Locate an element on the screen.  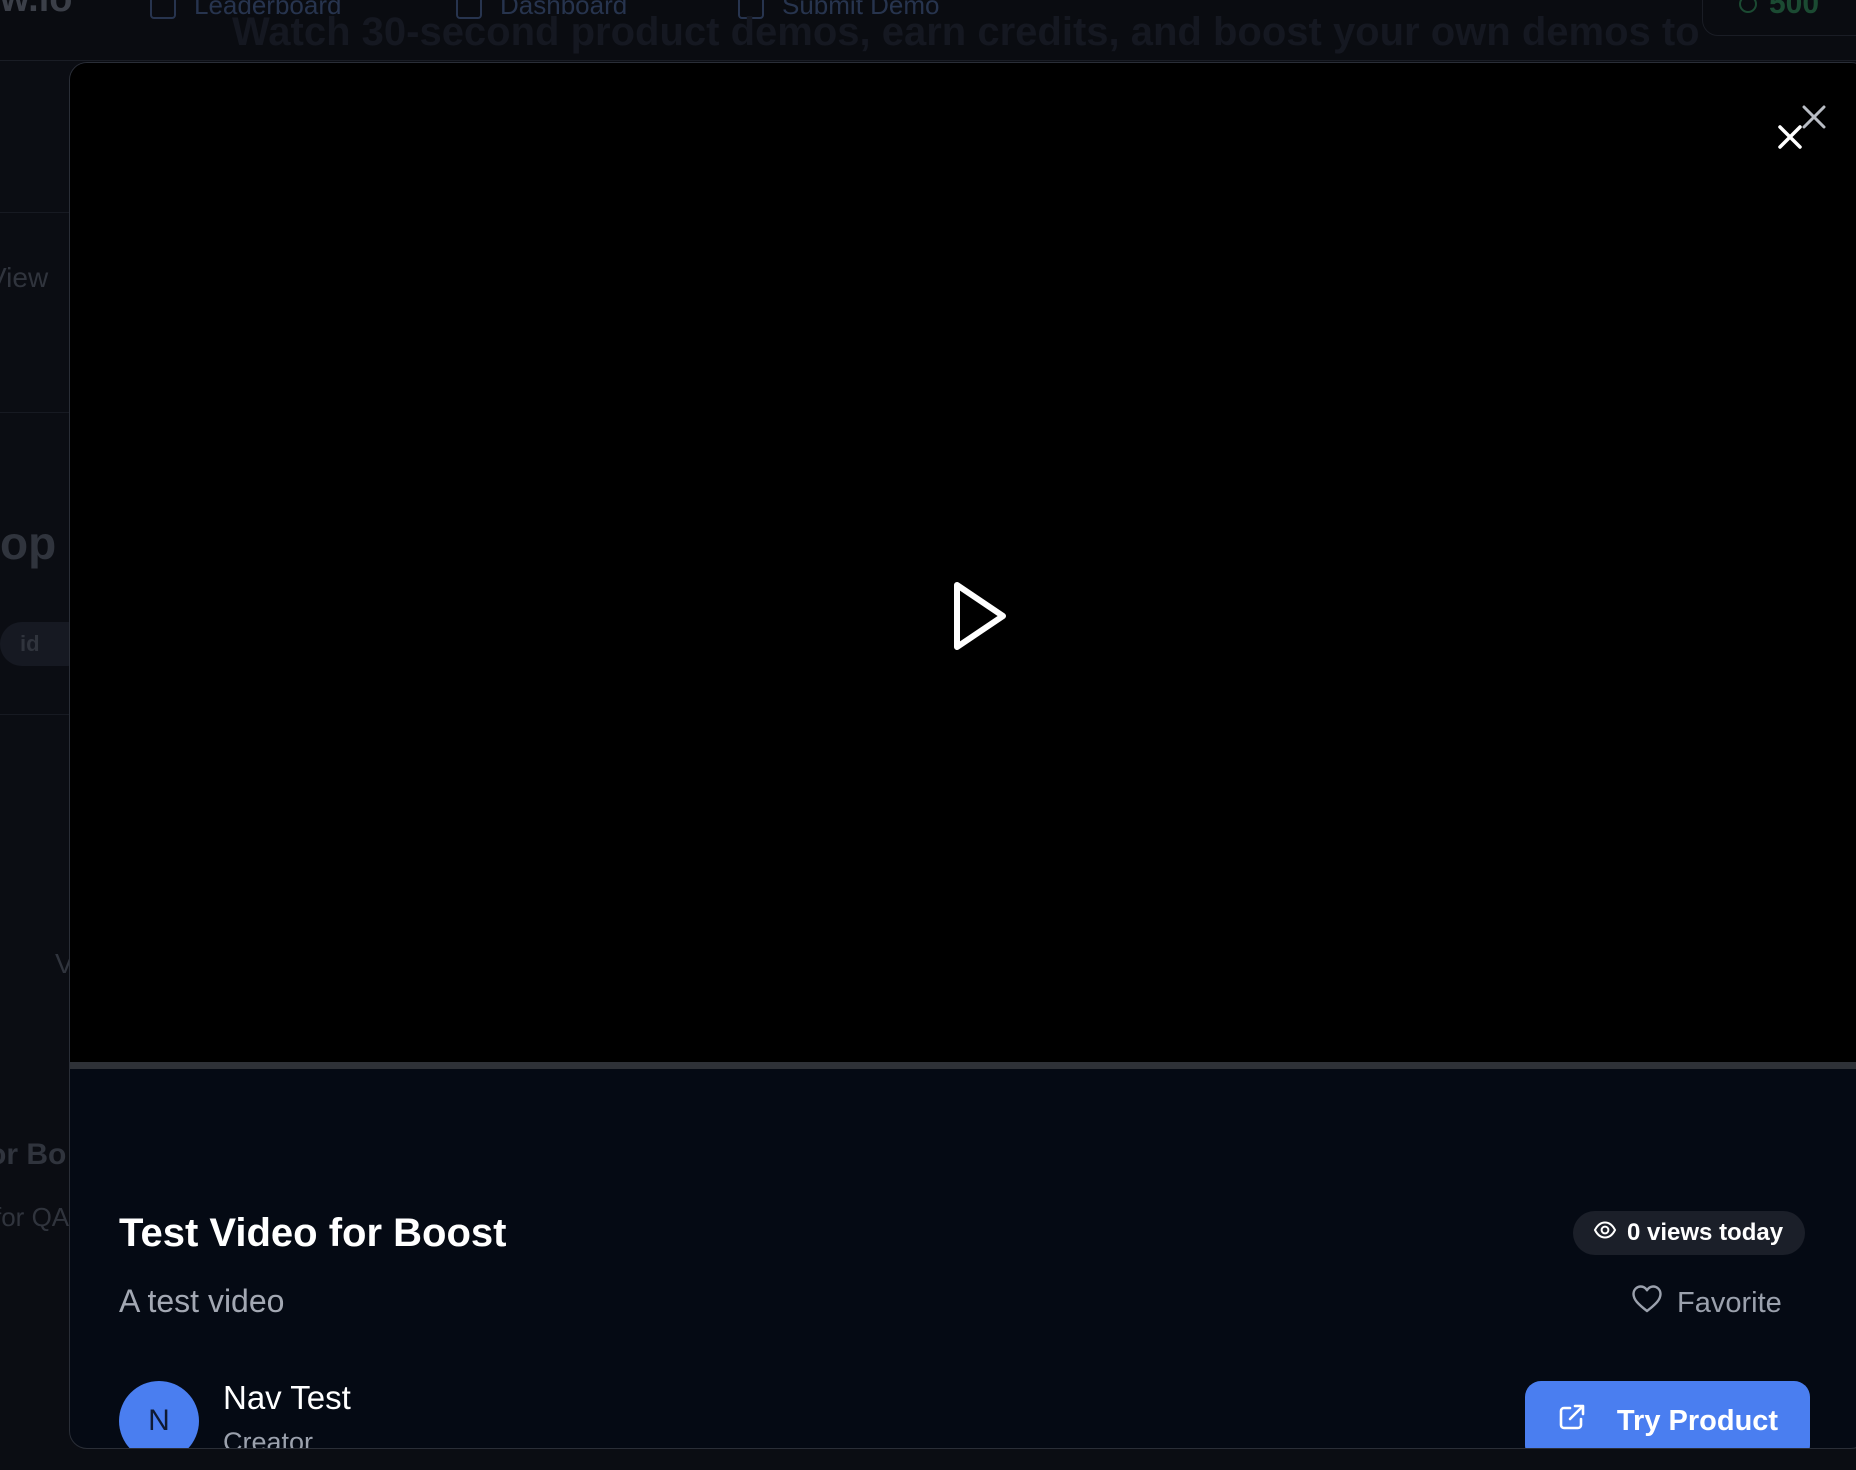
card-title: or Bo is located at coordinates (33, 1154).